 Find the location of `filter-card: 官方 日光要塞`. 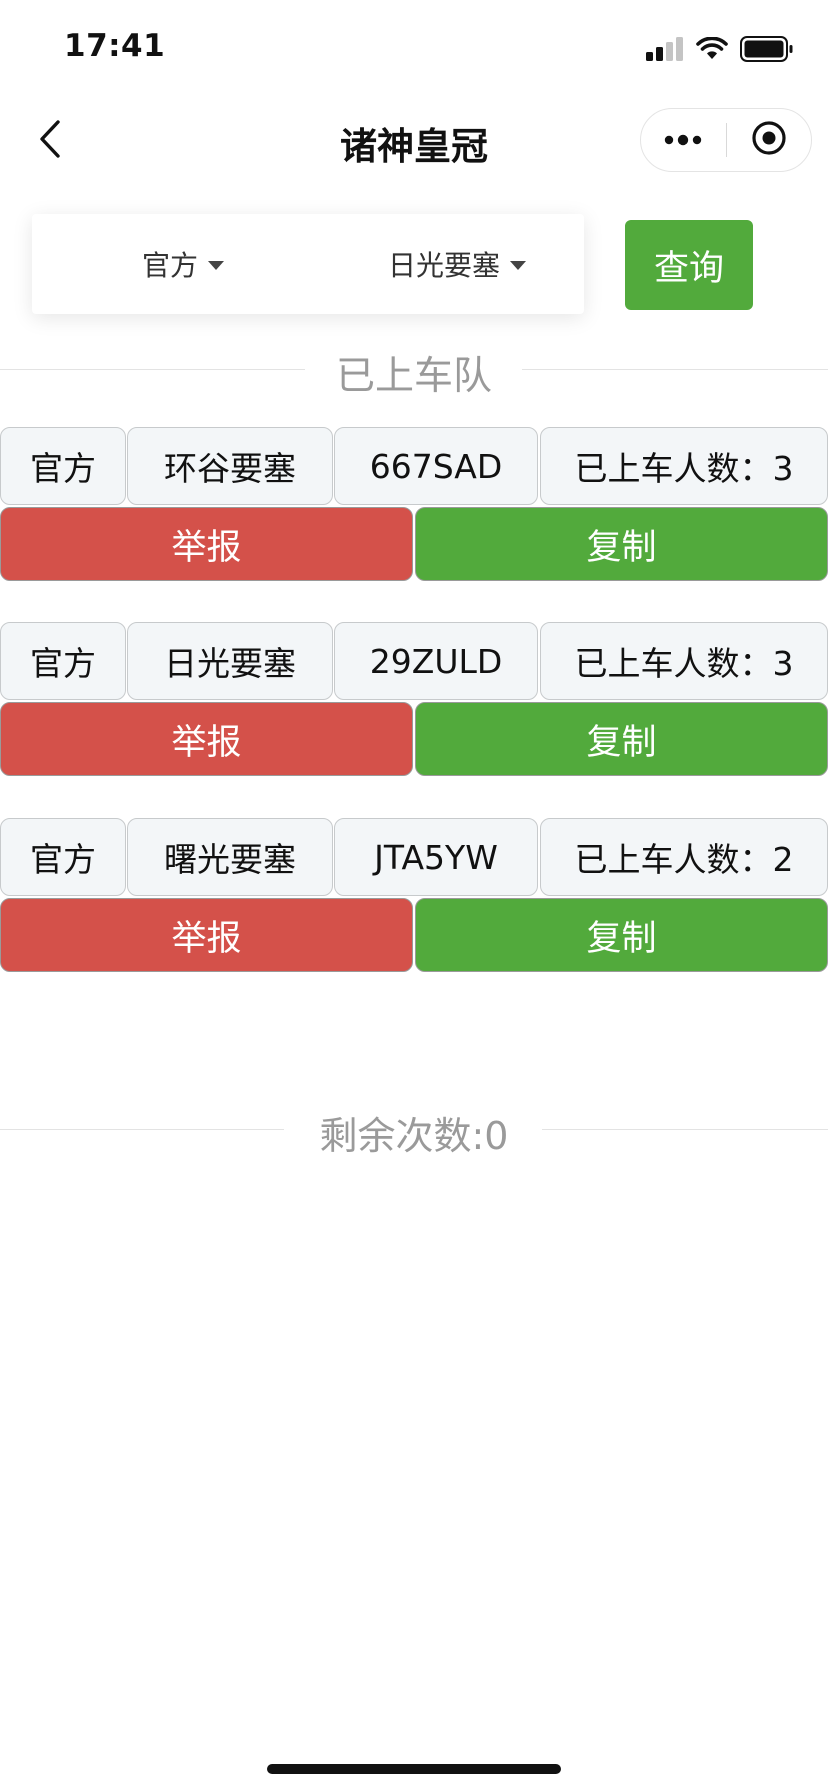

filter-card: 官方 日光要塞 is located at coordinates (308, 264).